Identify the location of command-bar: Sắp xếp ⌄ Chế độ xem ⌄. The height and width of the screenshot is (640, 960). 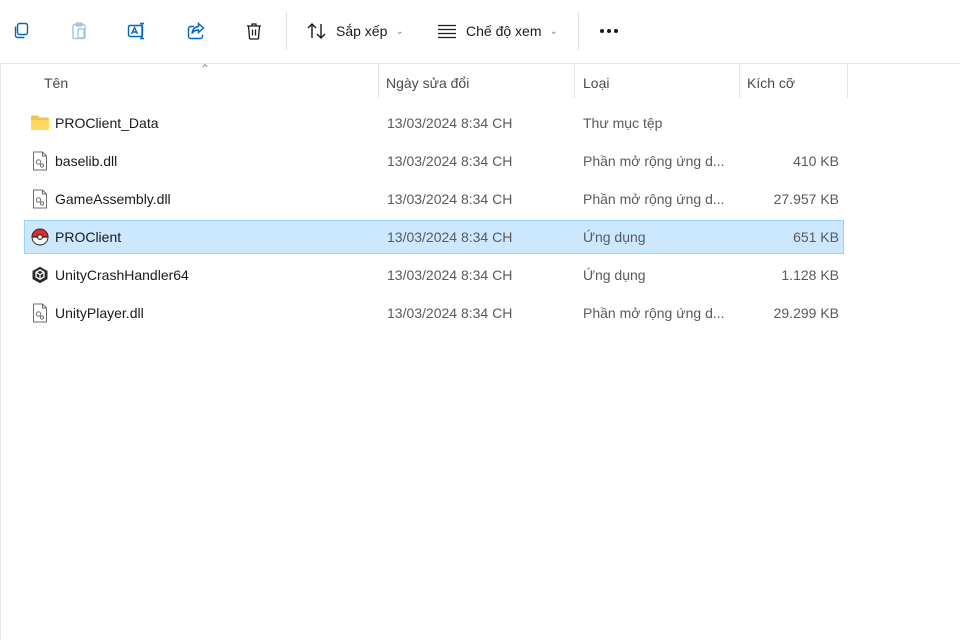
(480, 32).